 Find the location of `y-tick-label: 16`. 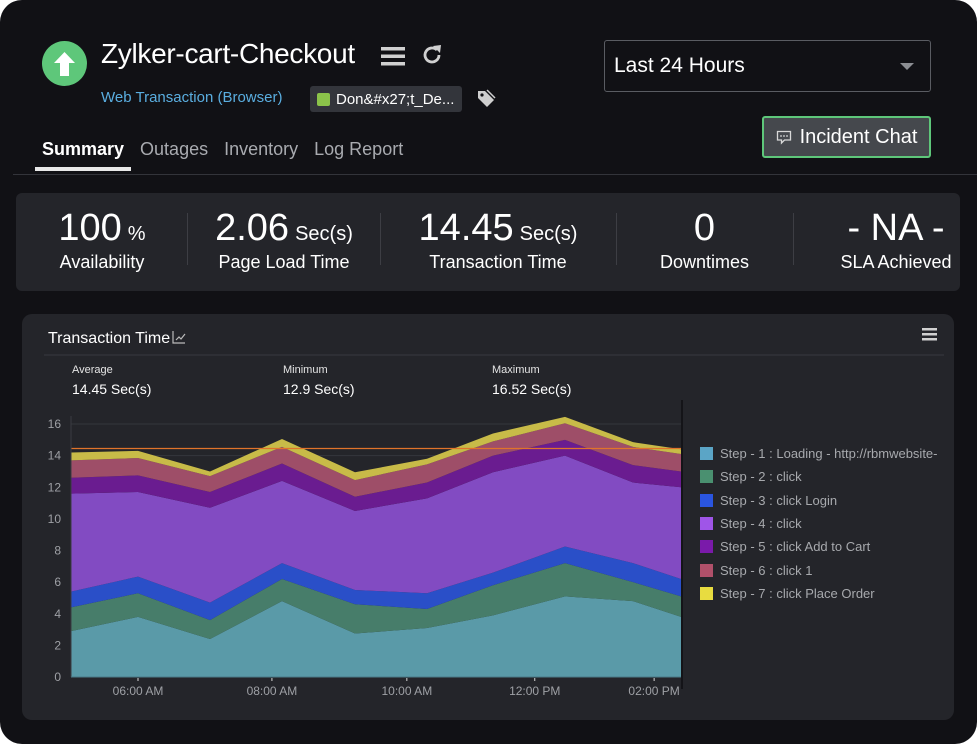

y-tick-label: 16 is located at coordinates (55, 424).